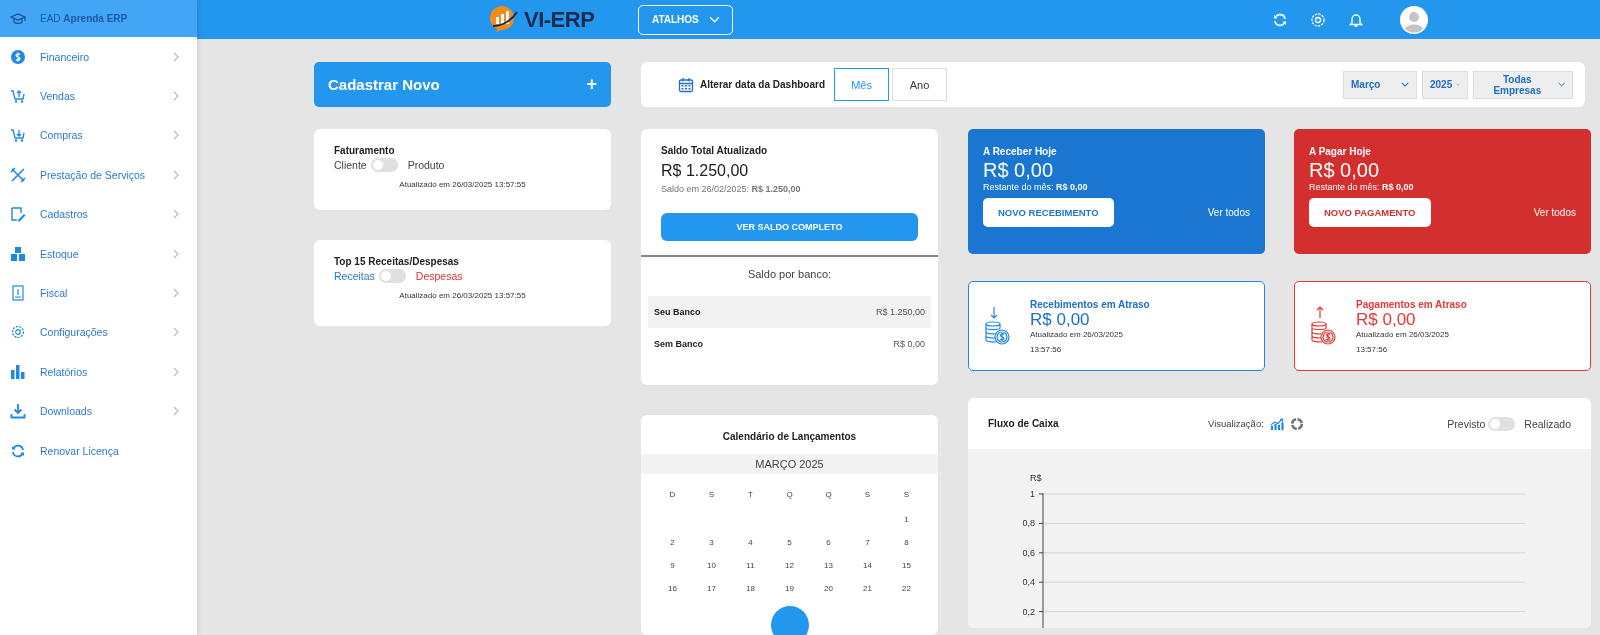  What do you see at coordinates (98, 411) in the screenshot?
I see `sidebar-item: Downloads` at bounding box center [98, 411].